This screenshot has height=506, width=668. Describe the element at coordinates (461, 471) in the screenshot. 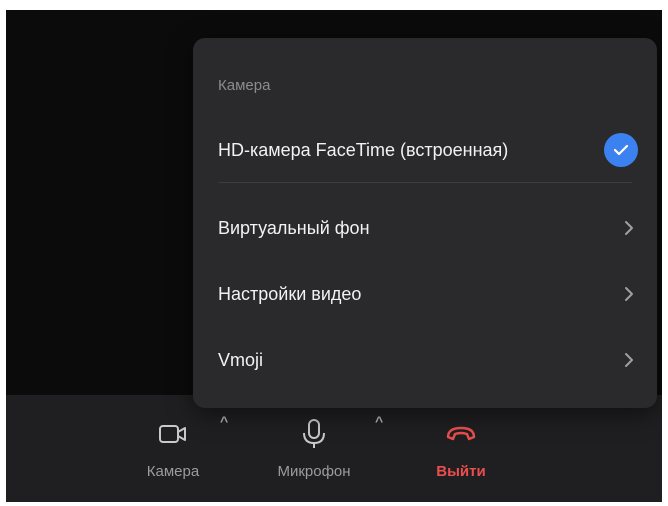

I see `exit-label: Выйти` at that location.